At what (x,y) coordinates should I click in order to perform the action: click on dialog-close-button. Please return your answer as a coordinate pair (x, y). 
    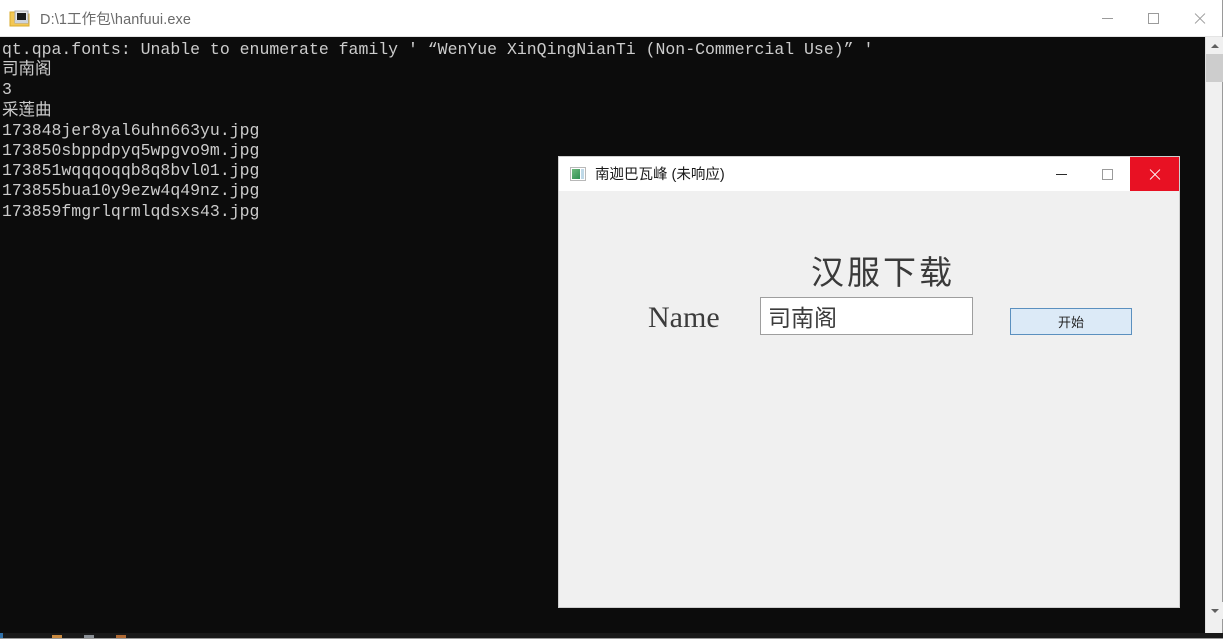
    Looking at the image, I should click on (1154, 174).